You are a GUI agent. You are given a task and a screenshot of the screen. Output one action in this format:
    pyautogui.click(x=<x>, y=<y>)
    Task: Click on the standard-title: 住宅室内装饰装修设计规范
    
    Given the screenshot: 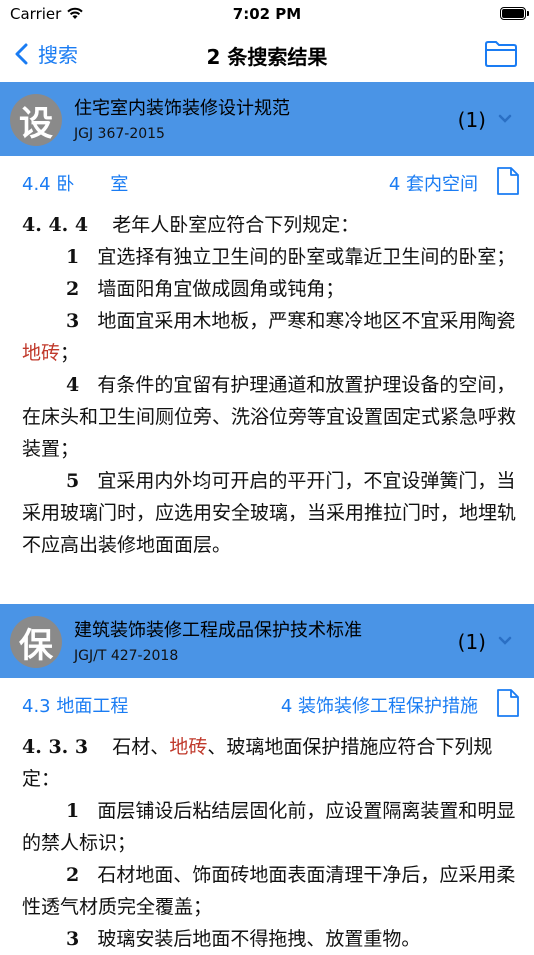 What is the action you would take?
    pyautogui.click(x=182, y=108)
    